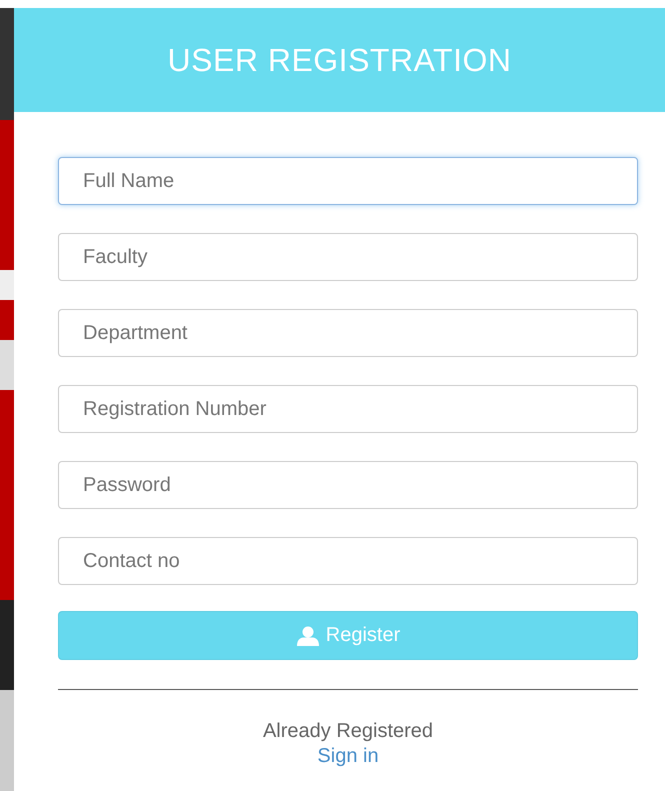 This screenshot has height=791, width=665. What do you see at coordinates (348, 333) in the screenshot?
I see `input-field: Department` at bounding box center [348, 333].